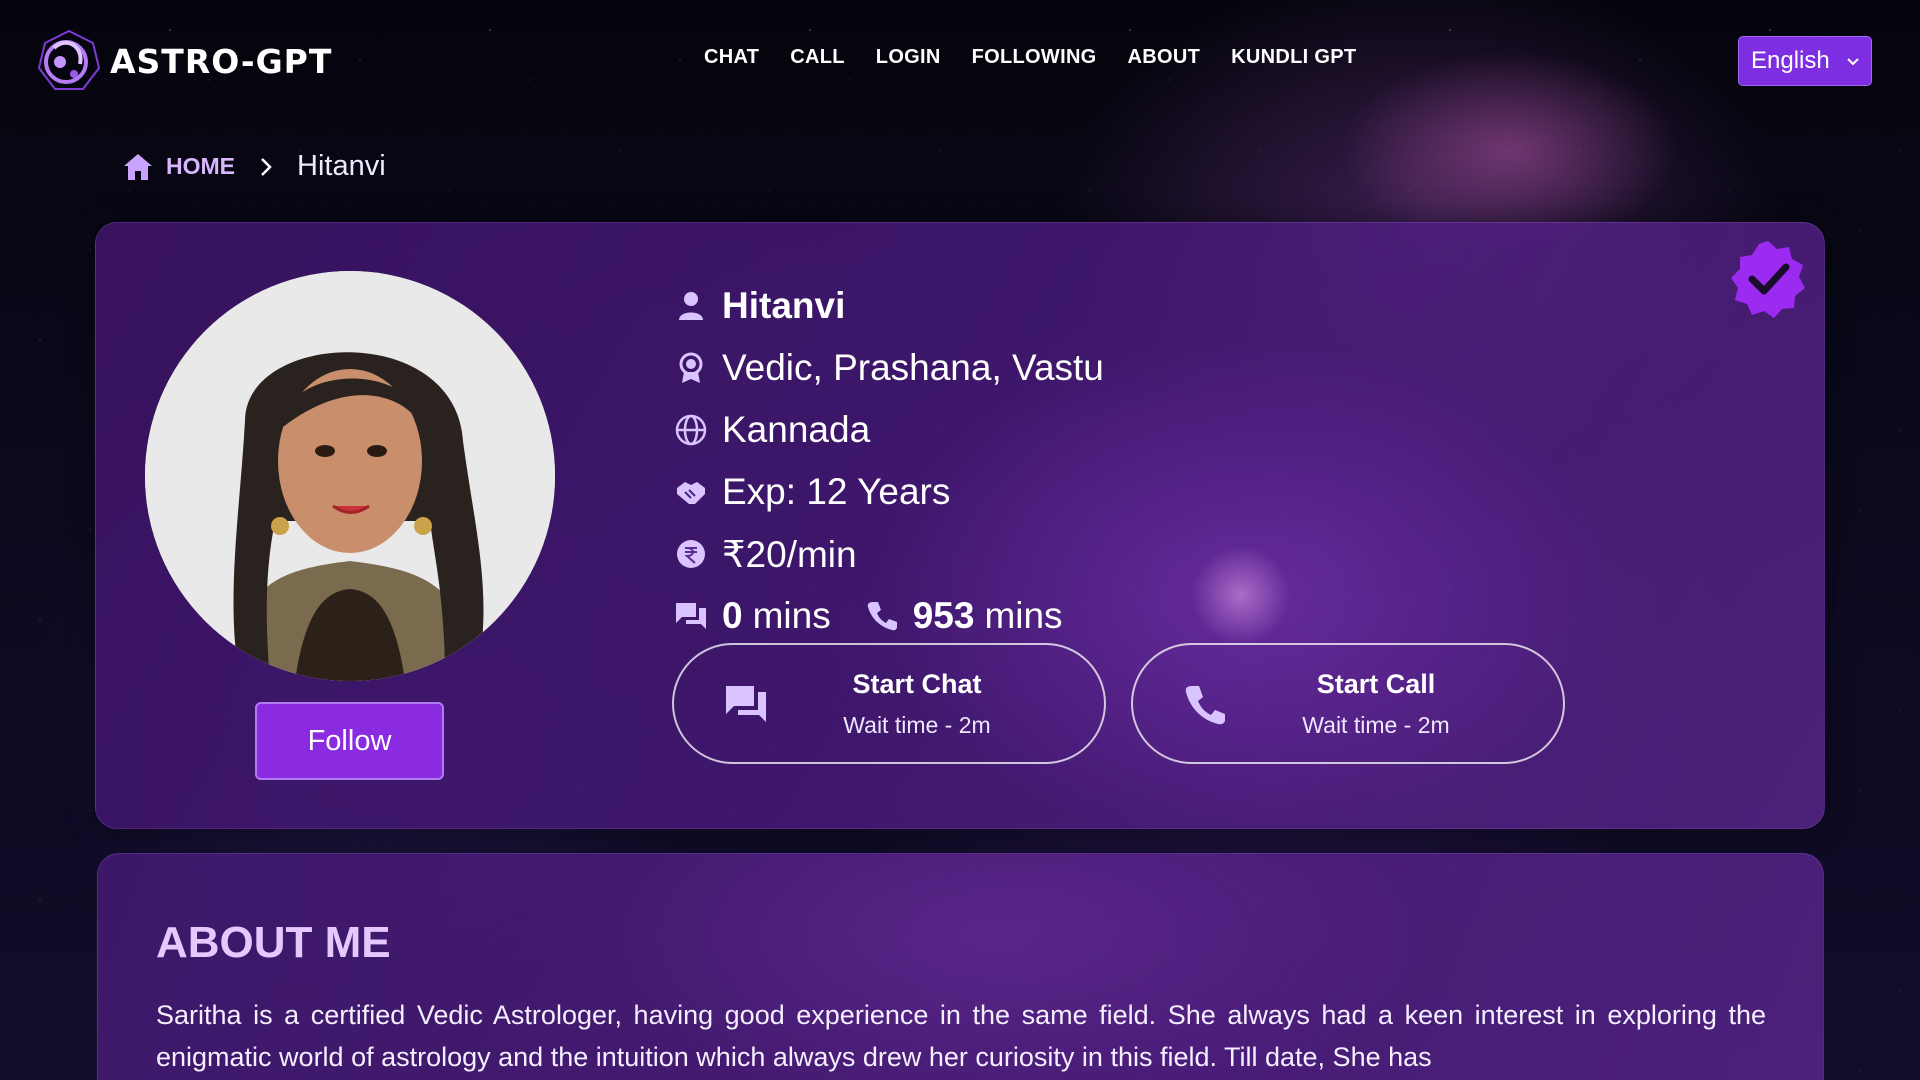 The image size is (1920, 1080). What do you see at coordinates (691, 430) in the screenshot?
I see `globe-icon` at bounding box center [691, 430].